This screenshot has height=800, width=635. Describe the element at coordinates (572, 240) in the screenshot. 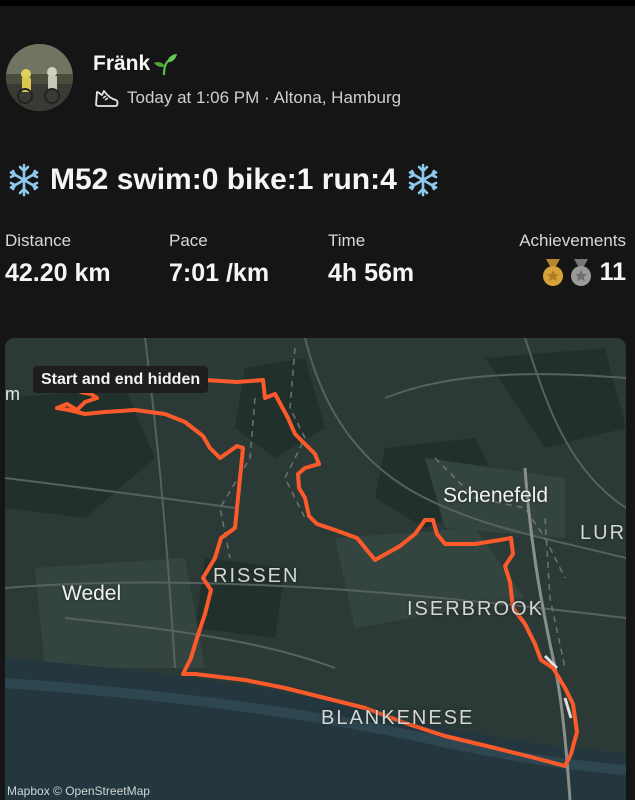

I see `stat-achievements-label: Achievements` at that location.